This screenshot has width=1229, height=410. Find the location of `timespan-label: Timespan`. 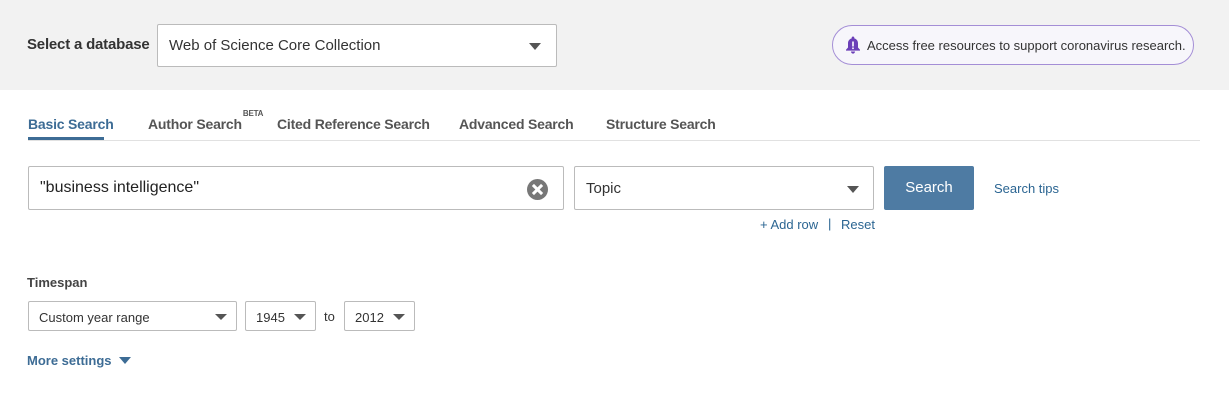

timespan-label: Timespan is located at coordinates (57, 282).